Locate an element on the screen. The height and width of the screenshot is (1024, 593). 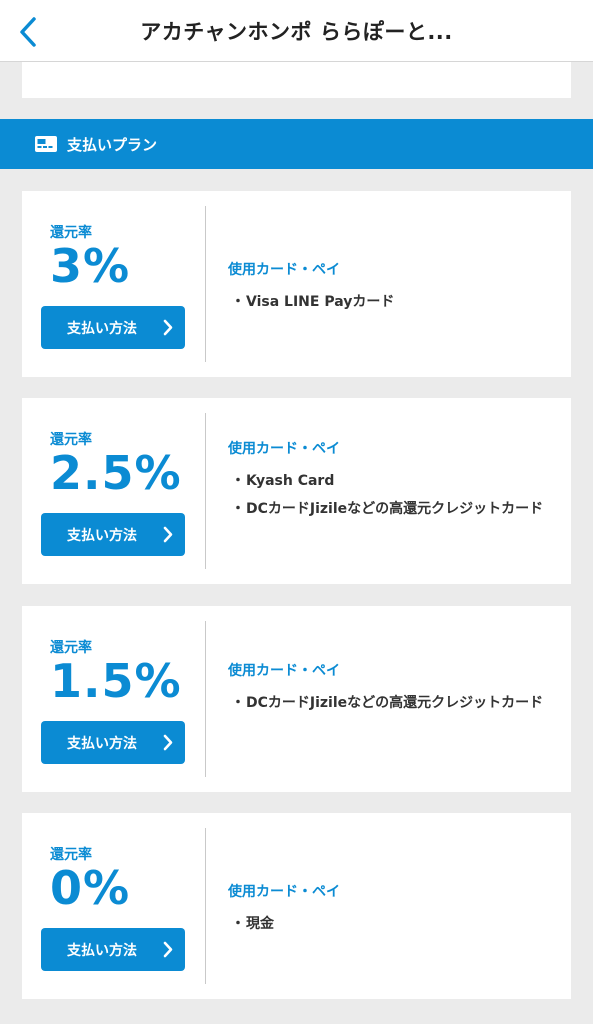
card-name: 現金 is located at coordinates (260, 924).